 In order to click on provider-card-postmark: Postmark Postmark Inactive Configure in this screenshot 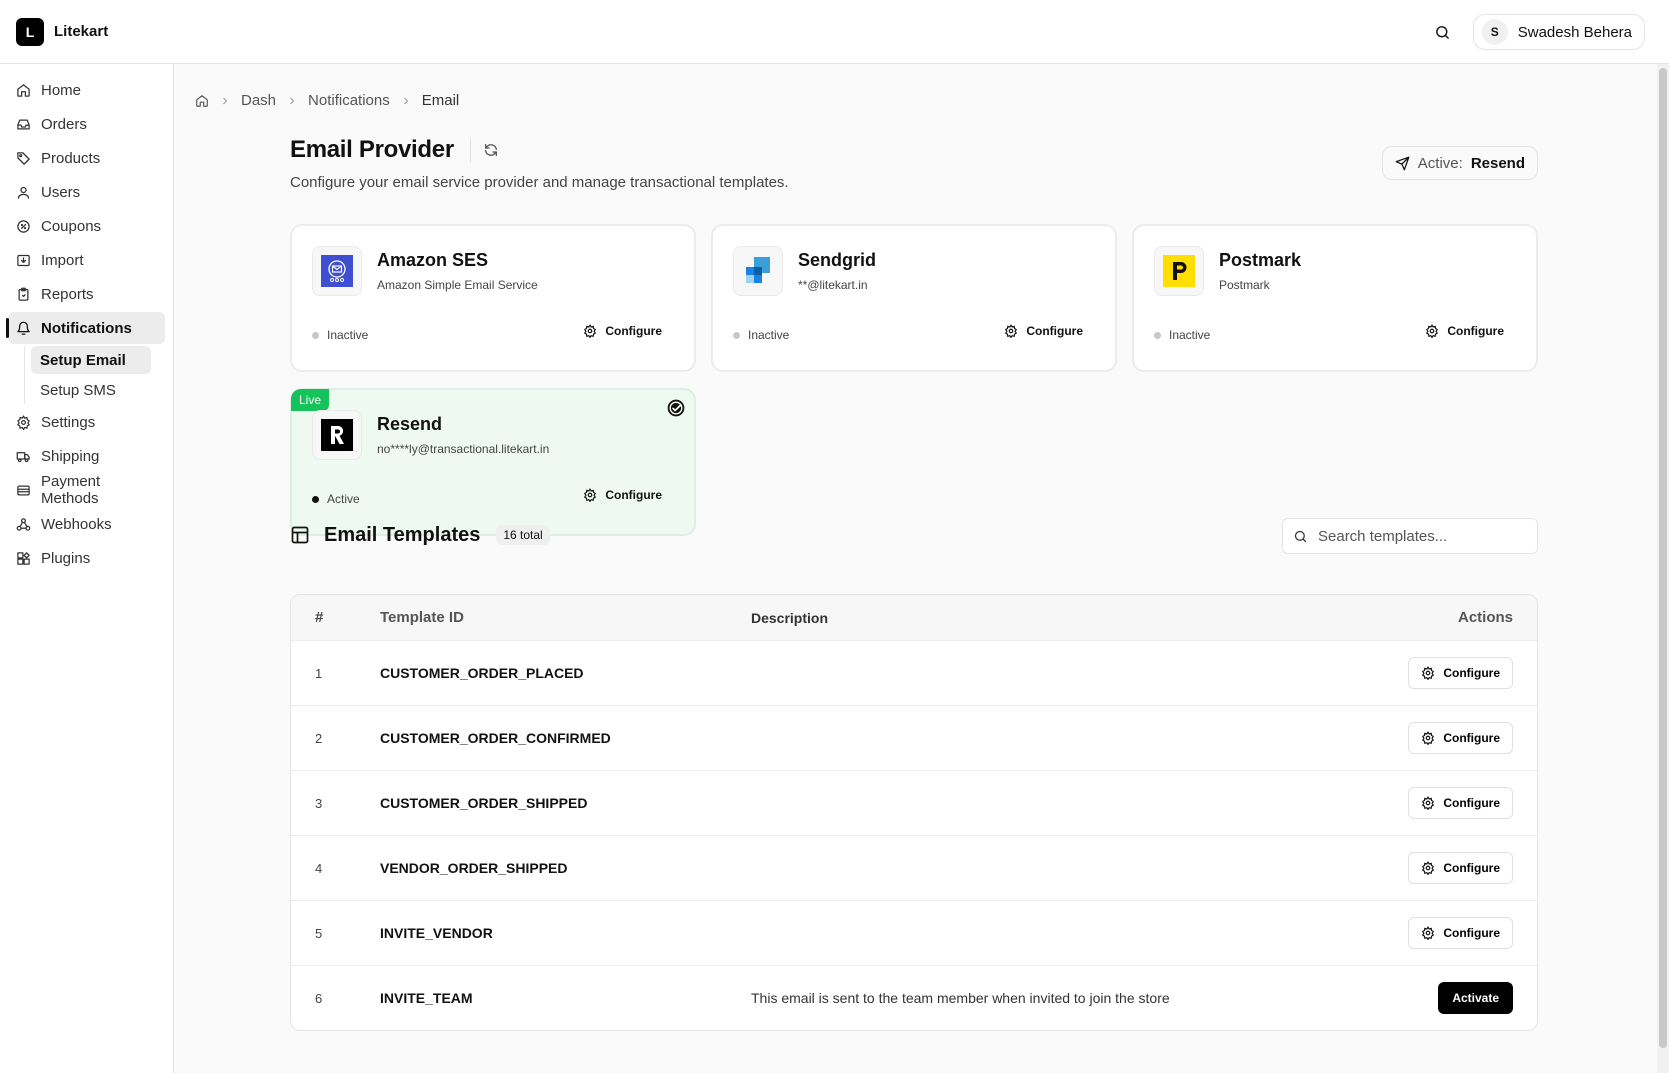, I will do `click(1335, 298)`.